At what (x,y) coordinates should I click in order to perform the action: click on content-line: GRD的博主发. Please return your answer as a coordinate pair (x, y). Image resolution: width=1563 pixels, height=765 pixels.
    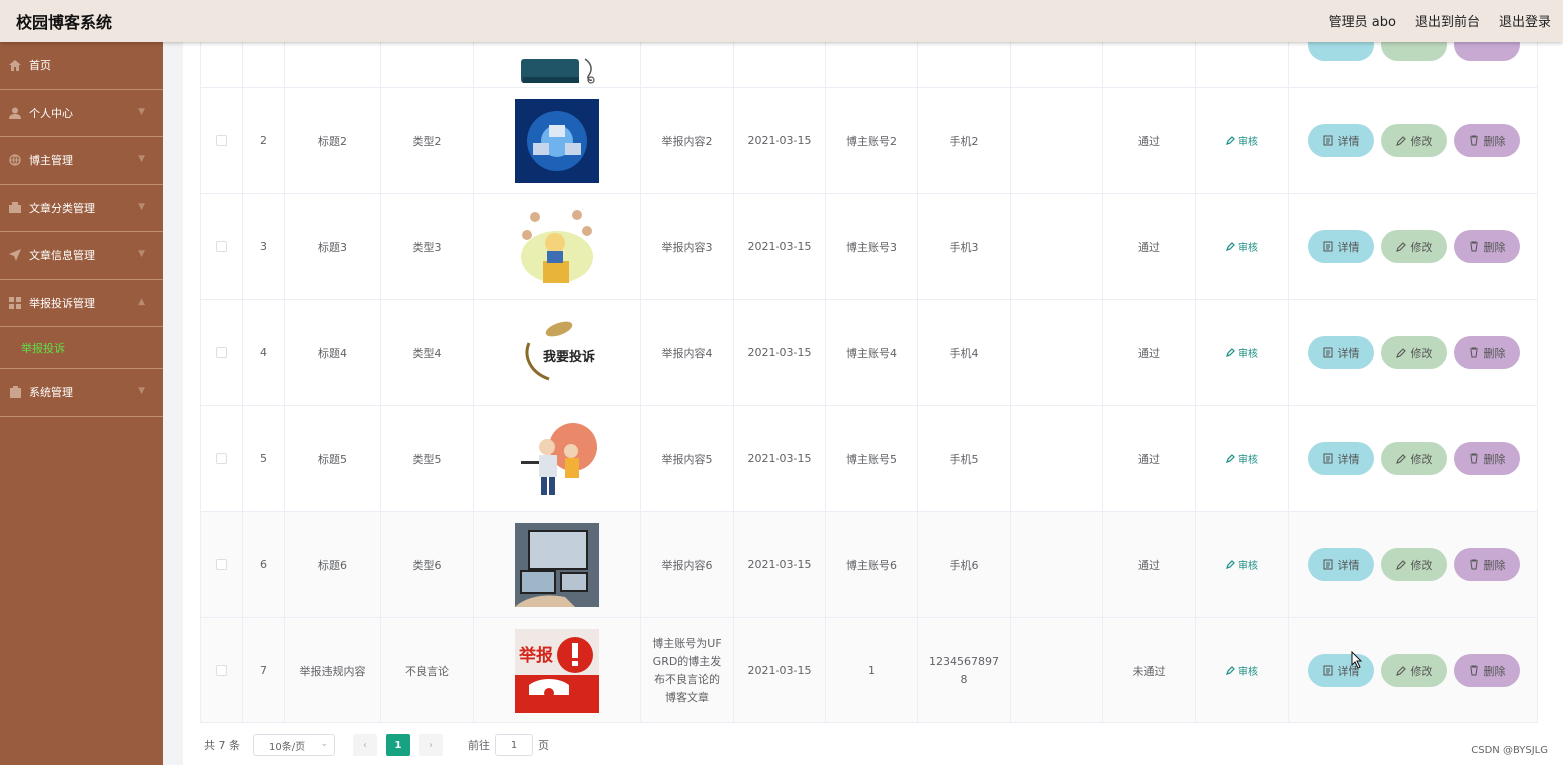
    Looking at the image, I should click on (687, 661).